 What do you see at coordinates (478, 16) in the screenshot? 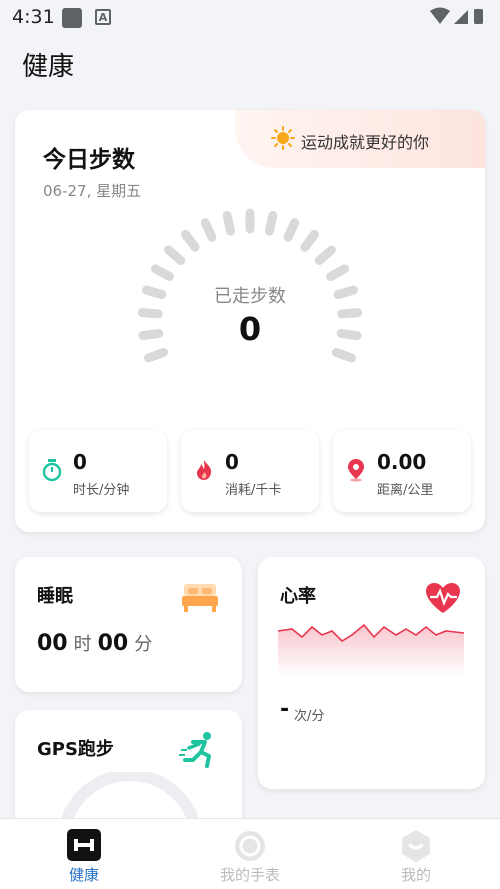
I see `battery-icon` at bounding box center [478, 16].